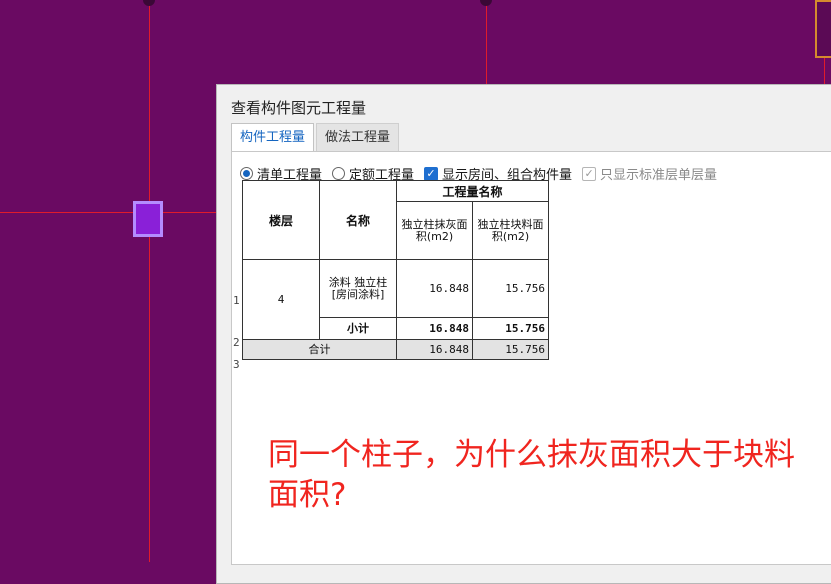 This screenshot has height=584, width=831. What do you see at coordinates (510, 288) in the screenshot?
I see `cell-block: 15.756` at bounding box center [510, 288].